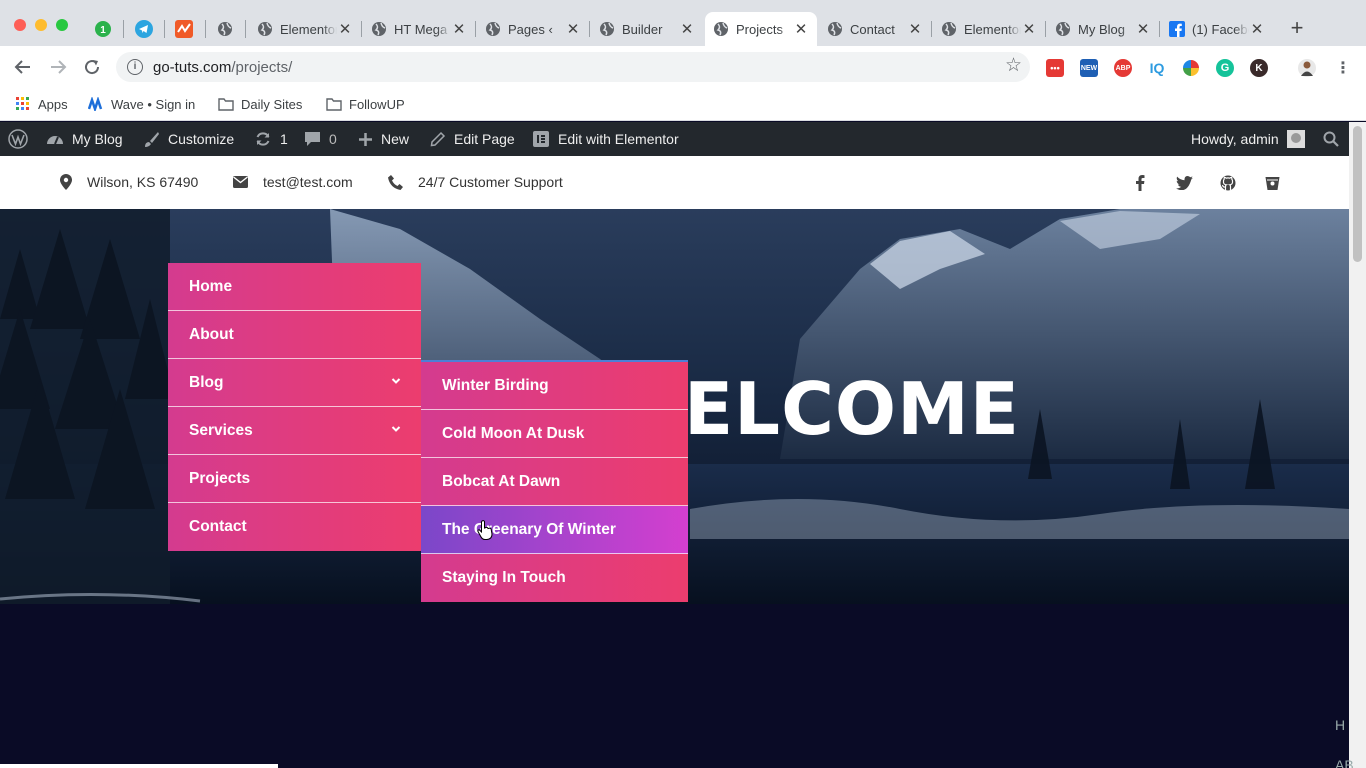 Image resolution: width=1366 pixels, height=768 pixels. What do you see at coordinates (383, 139) in the screenshot?
I see `new-content-link: New` at bounding box center [383, 139].